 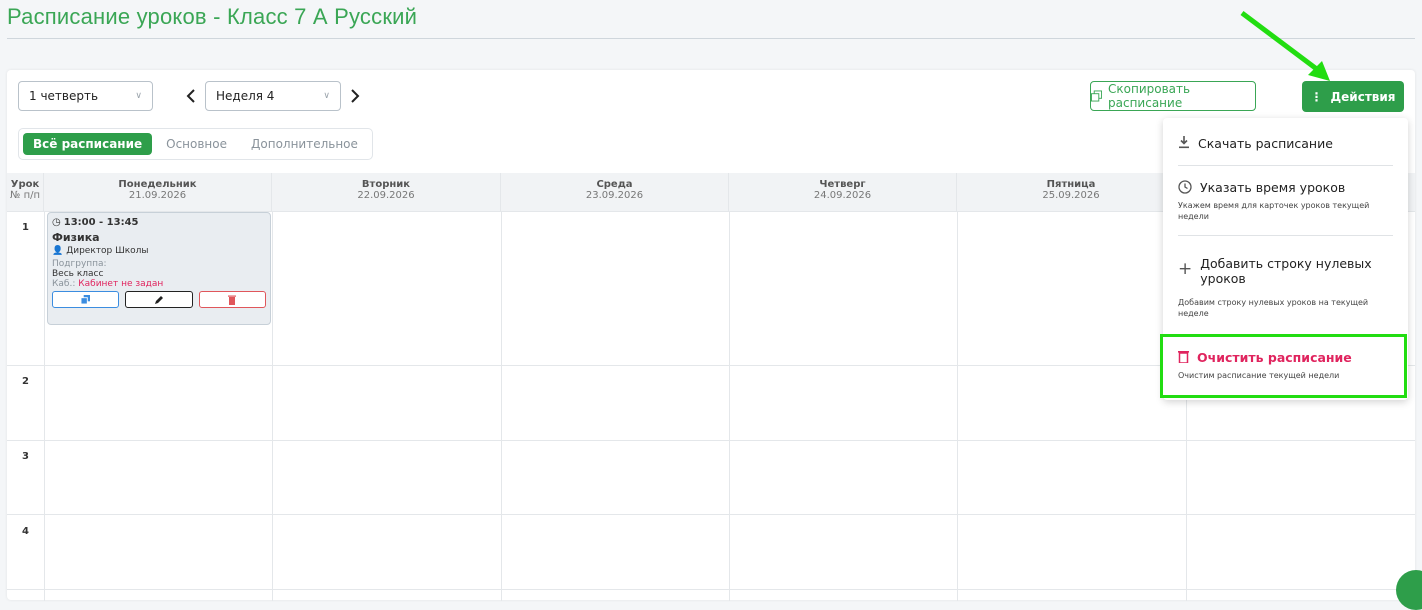 I want to click on actions-button: ⋮ Действия, so click(x=1353, y=96).